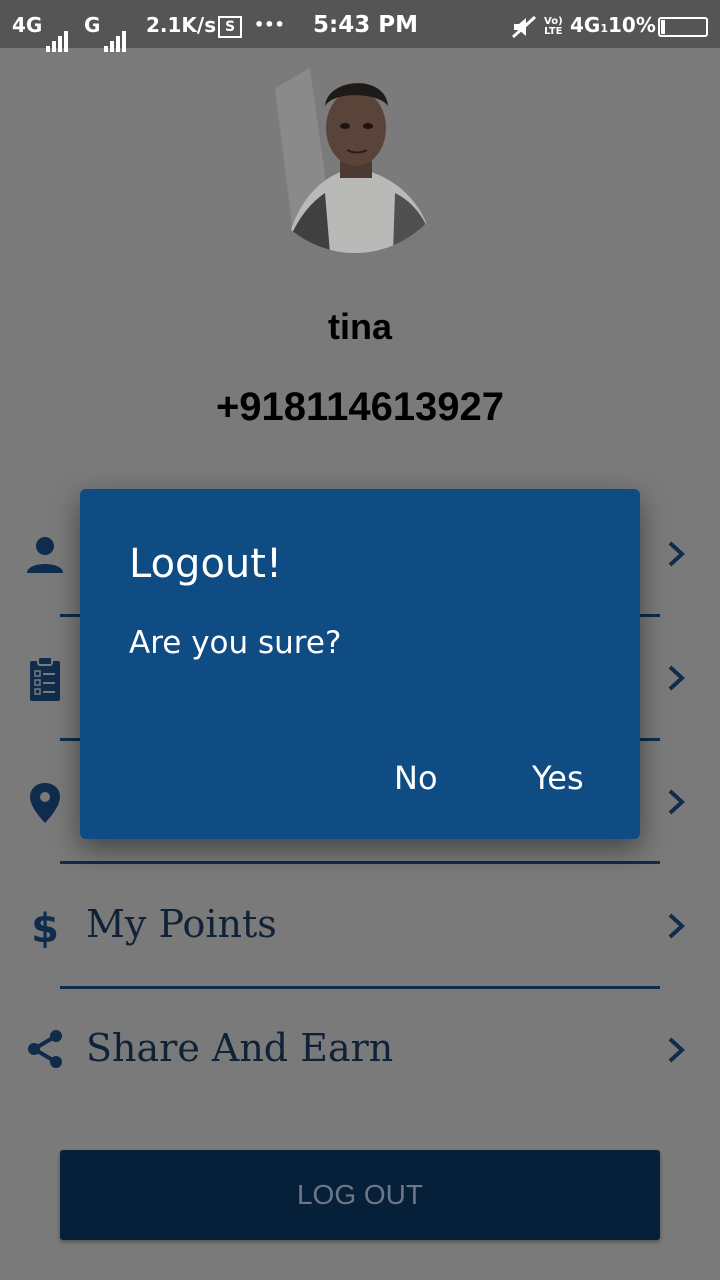  I want to click on mute-icon, so click(524, 24).